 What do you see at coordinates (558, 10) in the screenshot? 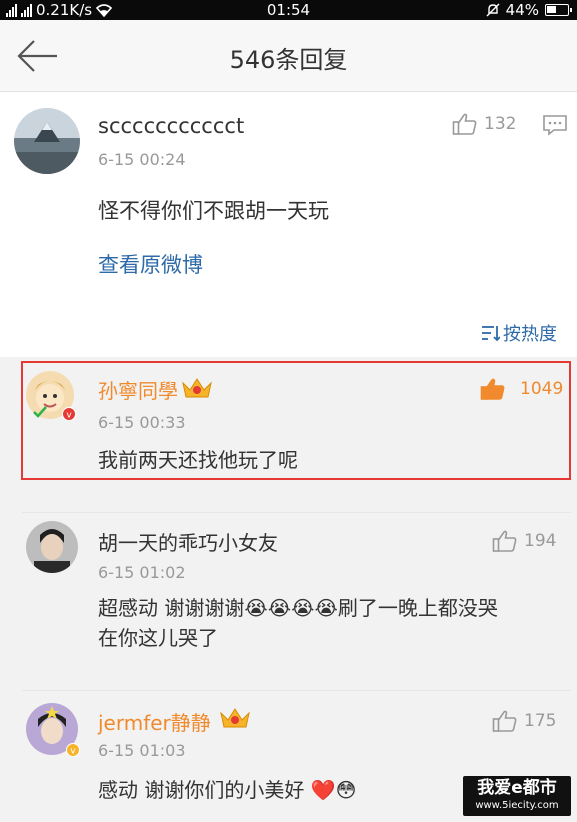
I see `battery-icon` at bounding box center [558, 10].